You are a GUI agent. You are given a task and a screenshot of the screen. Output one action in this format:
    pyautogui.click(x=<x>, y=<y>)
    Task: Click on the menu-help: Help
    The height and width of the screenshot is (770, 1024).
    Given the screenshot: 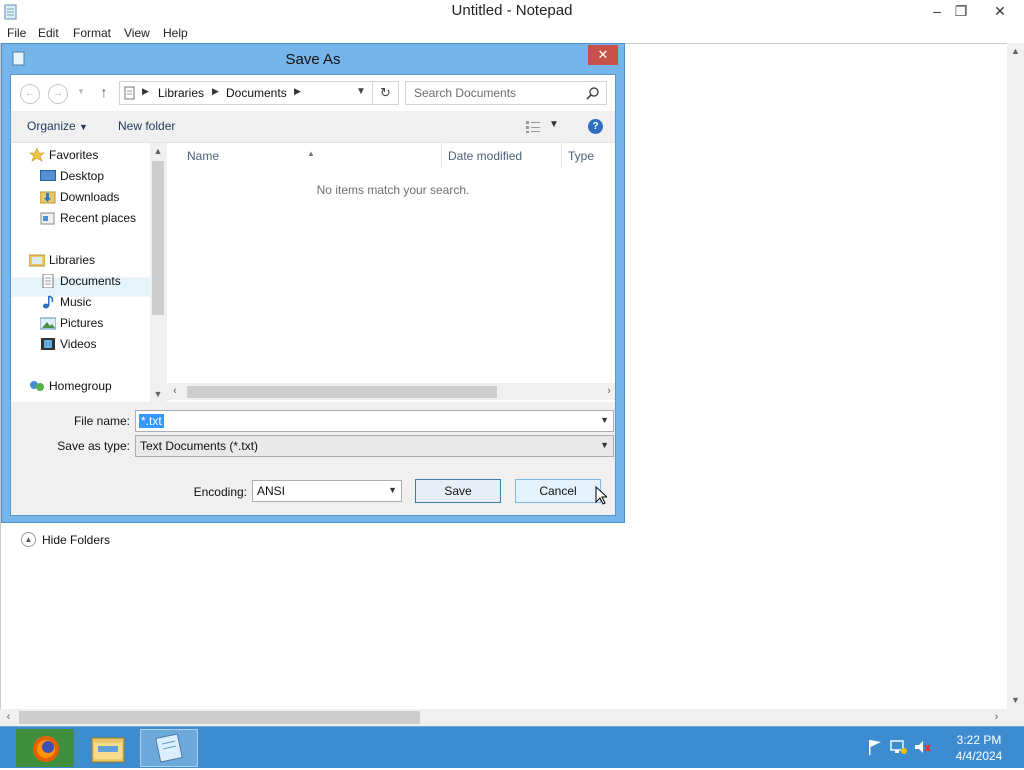 What is the action you would take?
    pyautogui.click(x=175, y=33)
    